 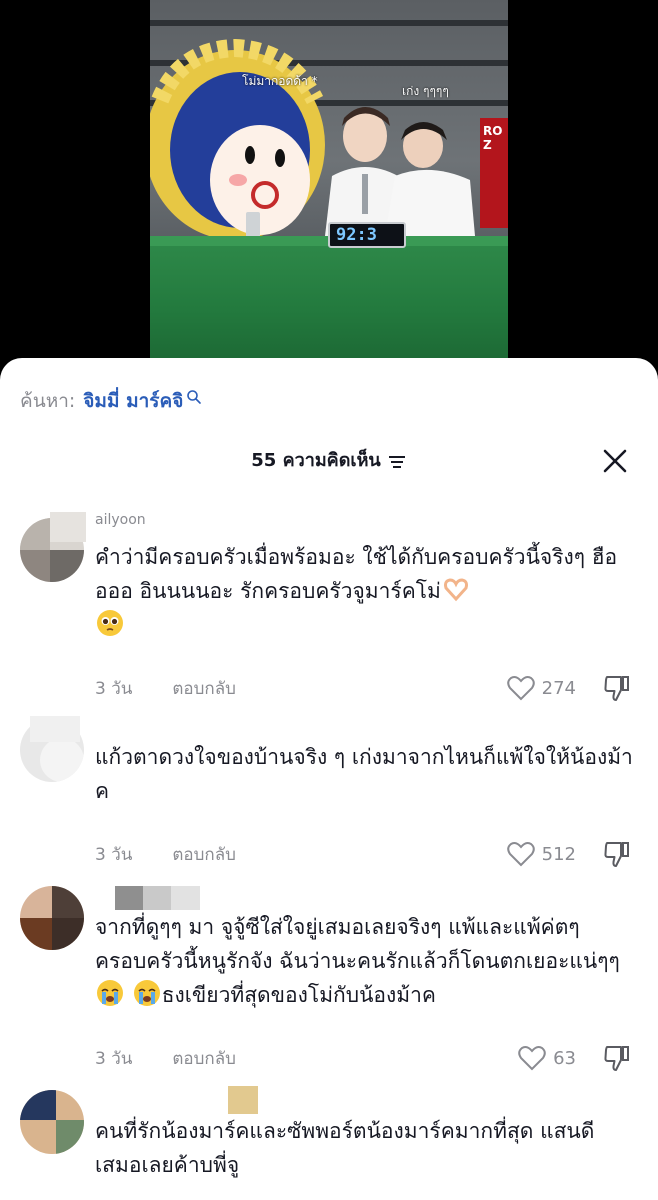 I want to click on comment-count: 55 ความคิดเห็น, so click(x=316, y=460).